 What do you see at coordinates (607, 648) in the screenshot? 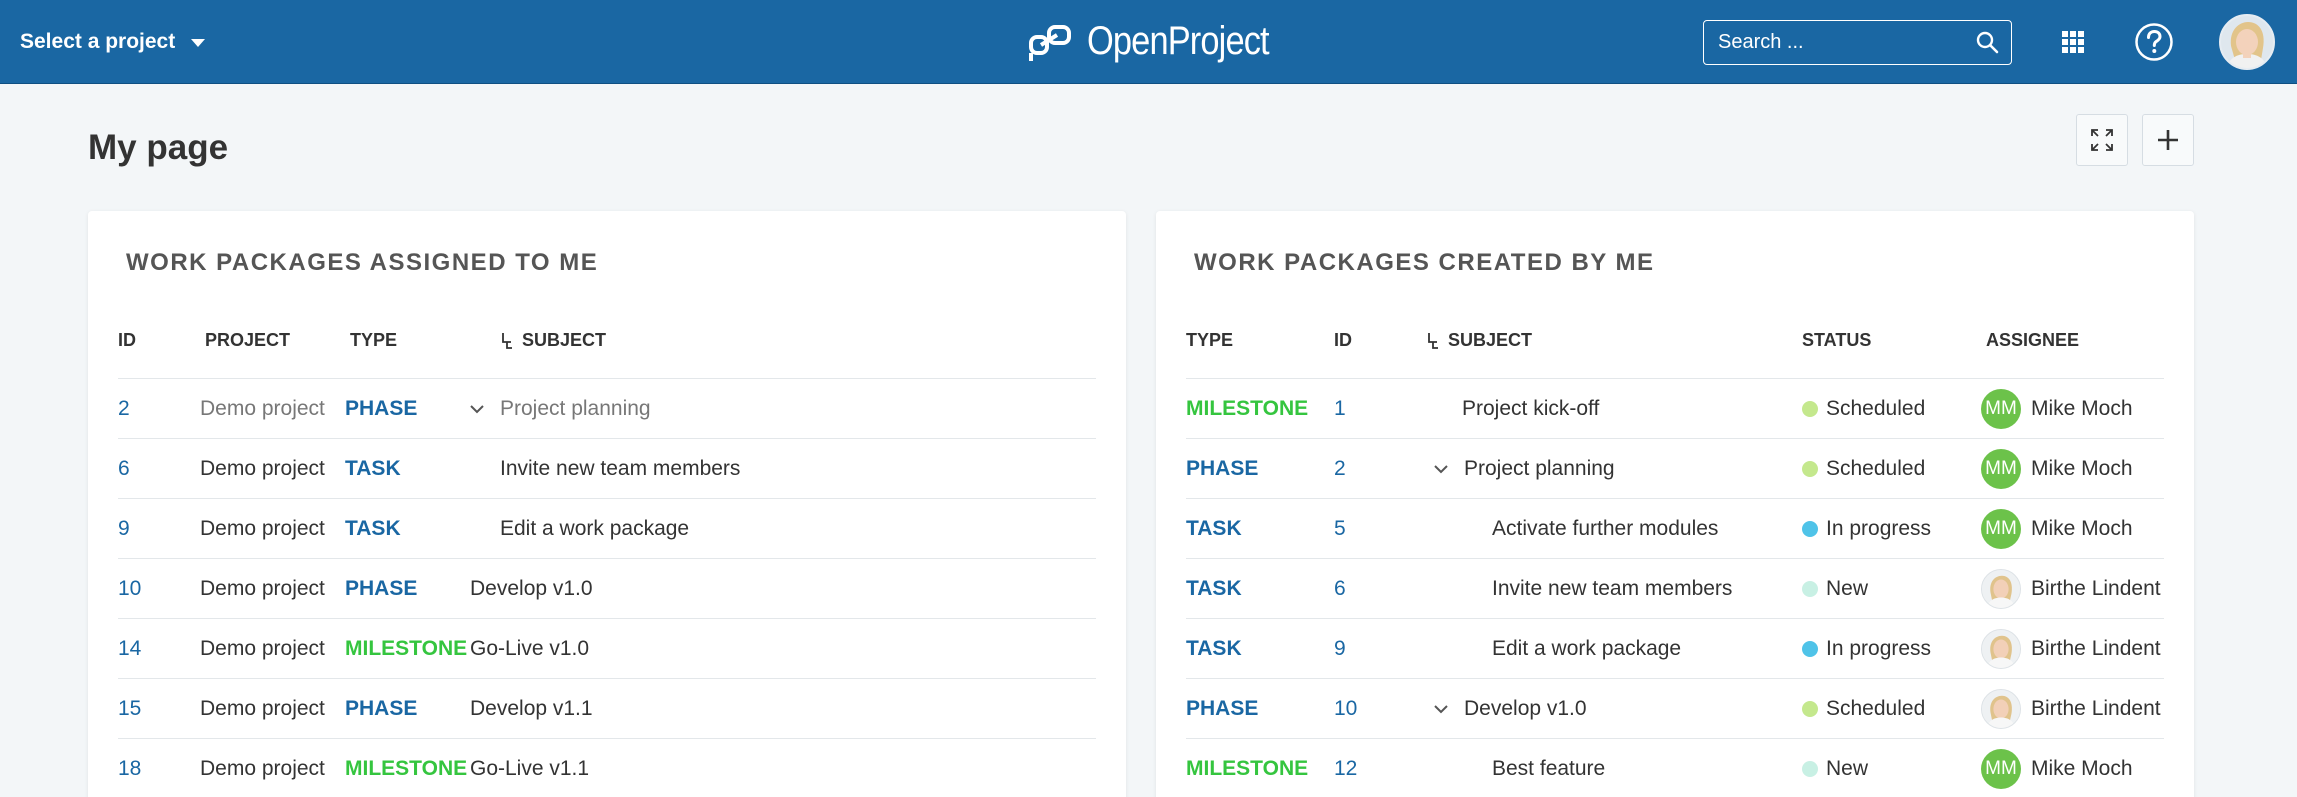
I see `table-row: 14 Demo project MILESTONE Go-Live v1.0` at bounding box center [607, 648].